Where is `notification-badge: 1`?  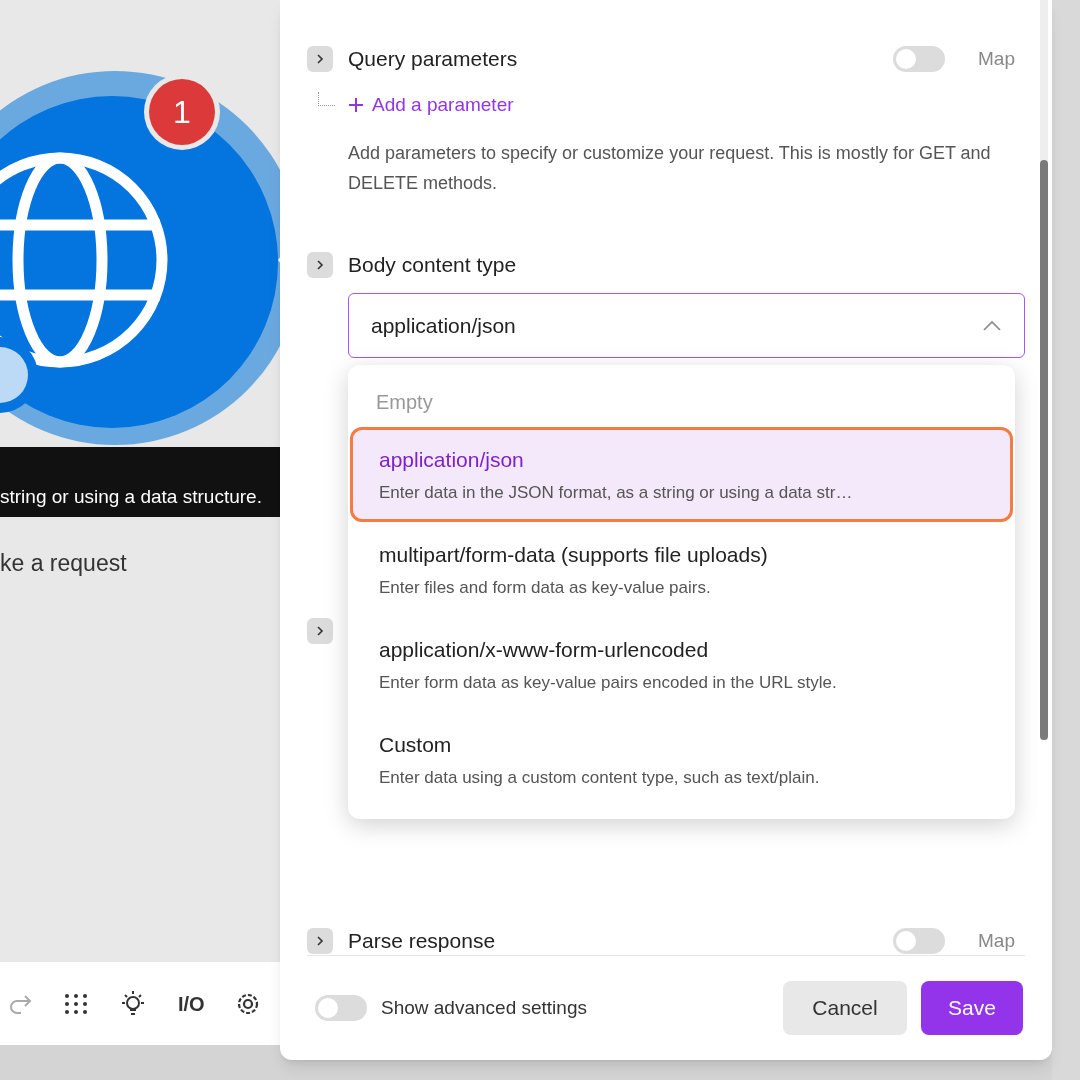
notification-badge: 1 is located at coordinates (182, 112).